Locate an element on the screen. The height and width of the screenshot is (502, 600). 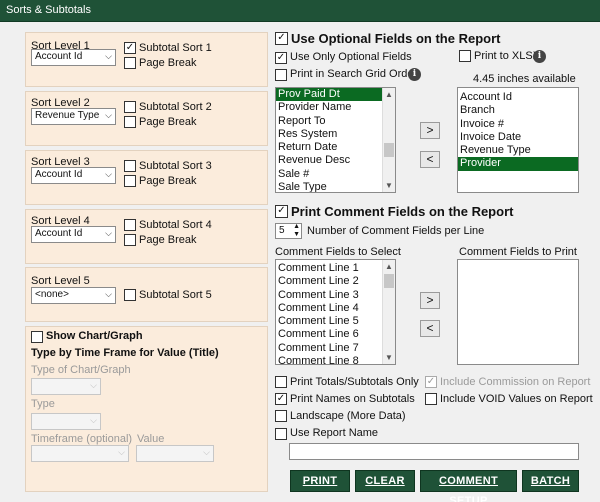
print-names-checkbox: ✓ is located at coordinates (281, 399).